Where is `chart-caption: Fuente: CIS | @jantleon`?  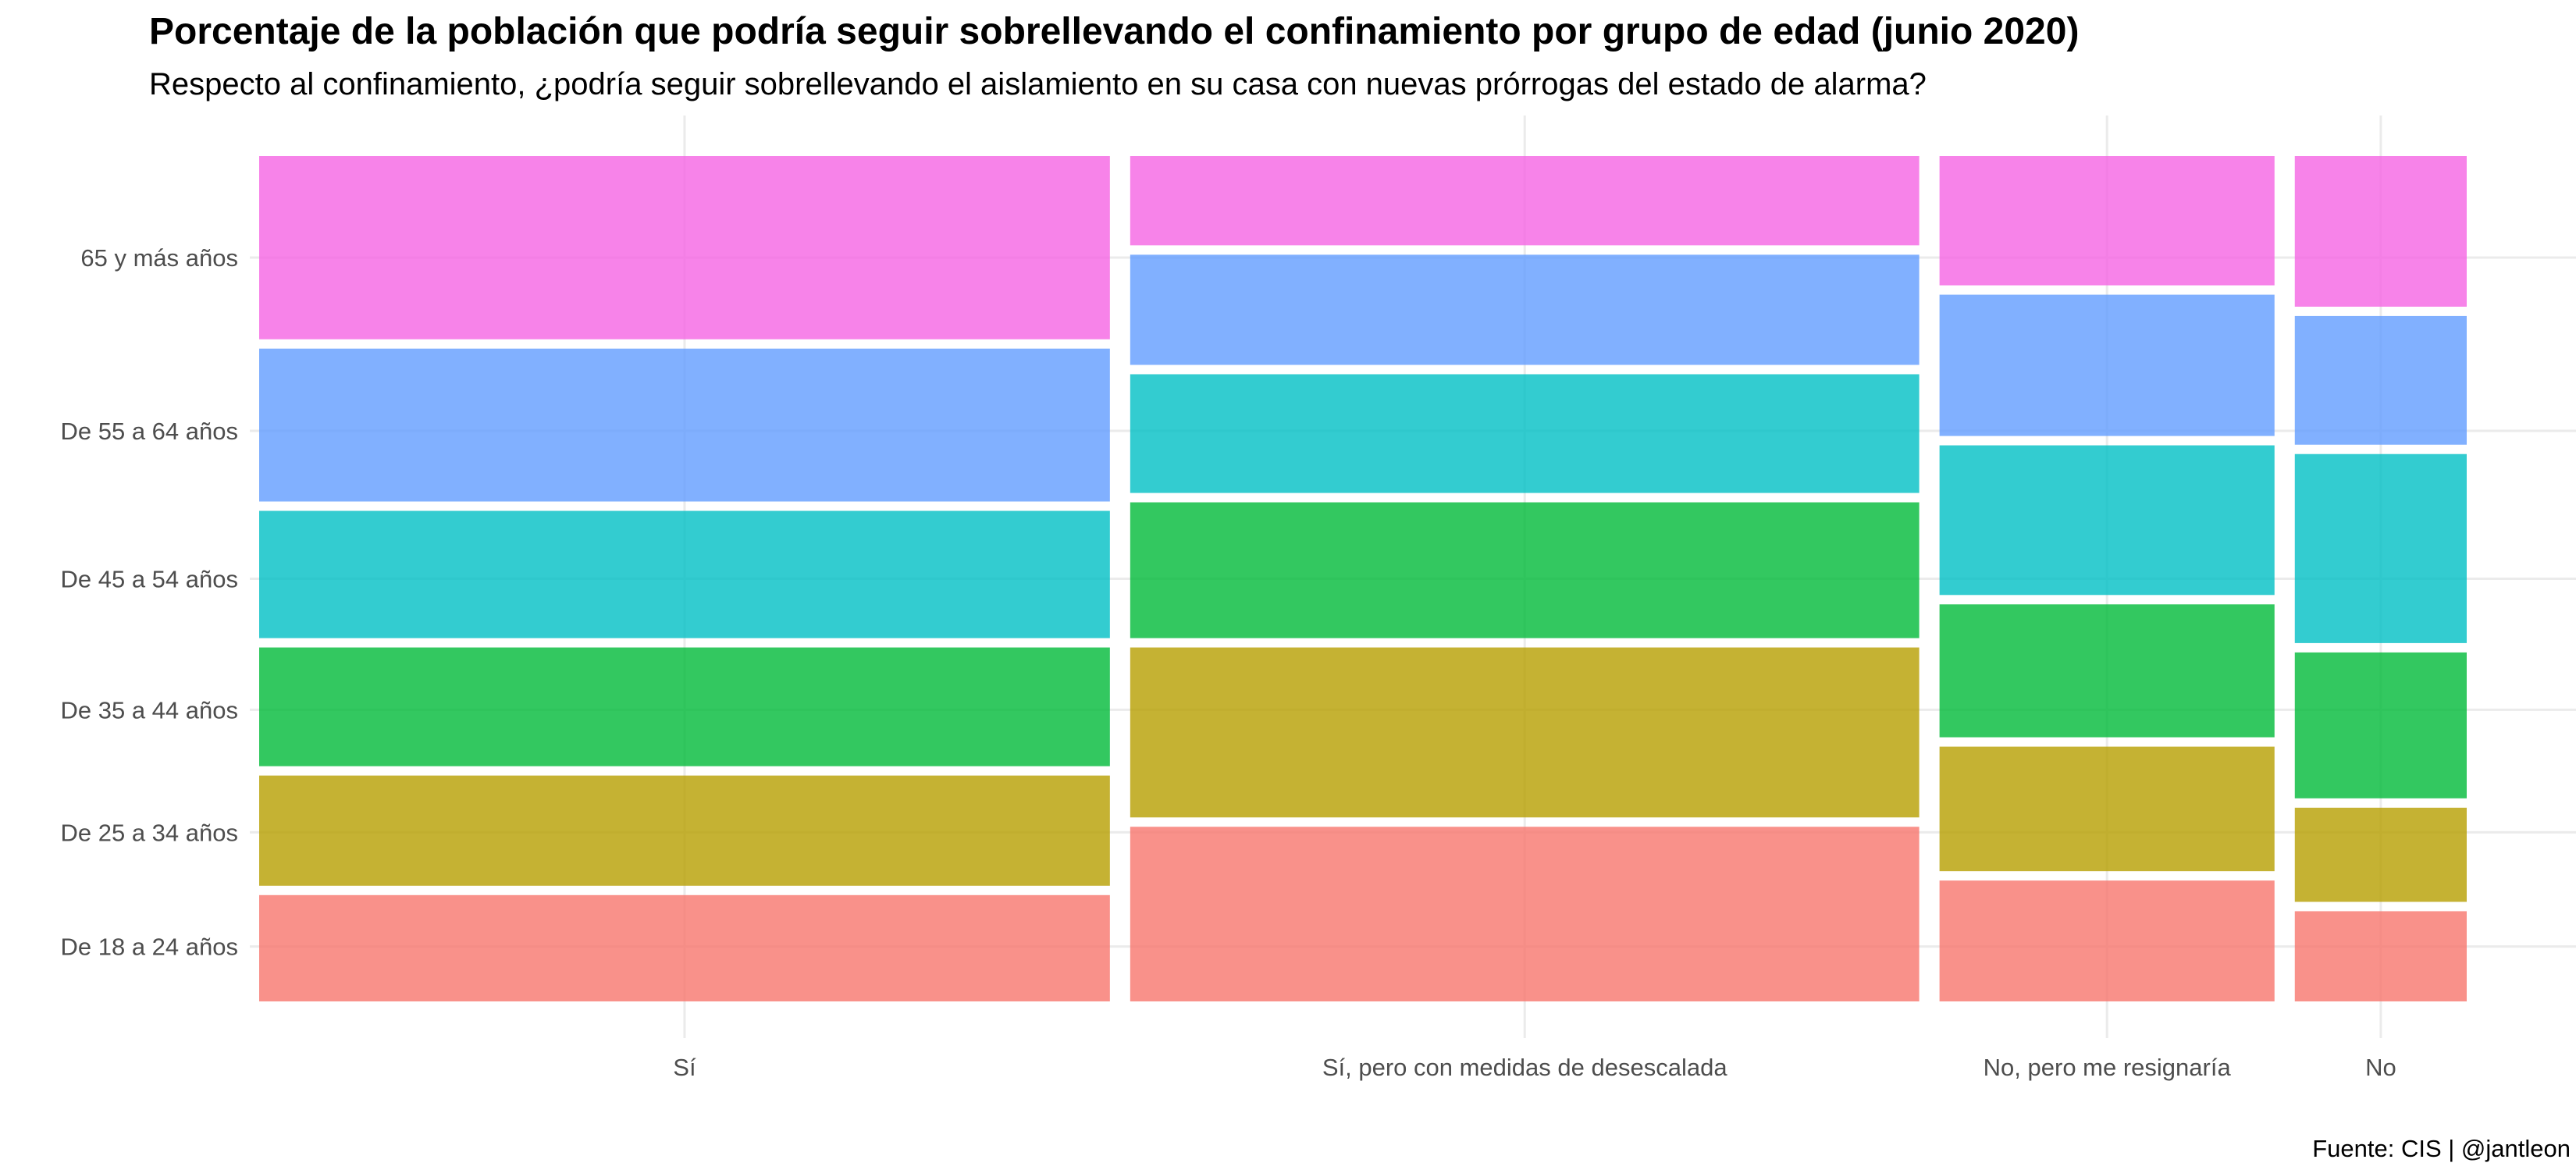
chart-caption: Fuente: CIS | @jantleon is located at coordinates (2441, 1148).